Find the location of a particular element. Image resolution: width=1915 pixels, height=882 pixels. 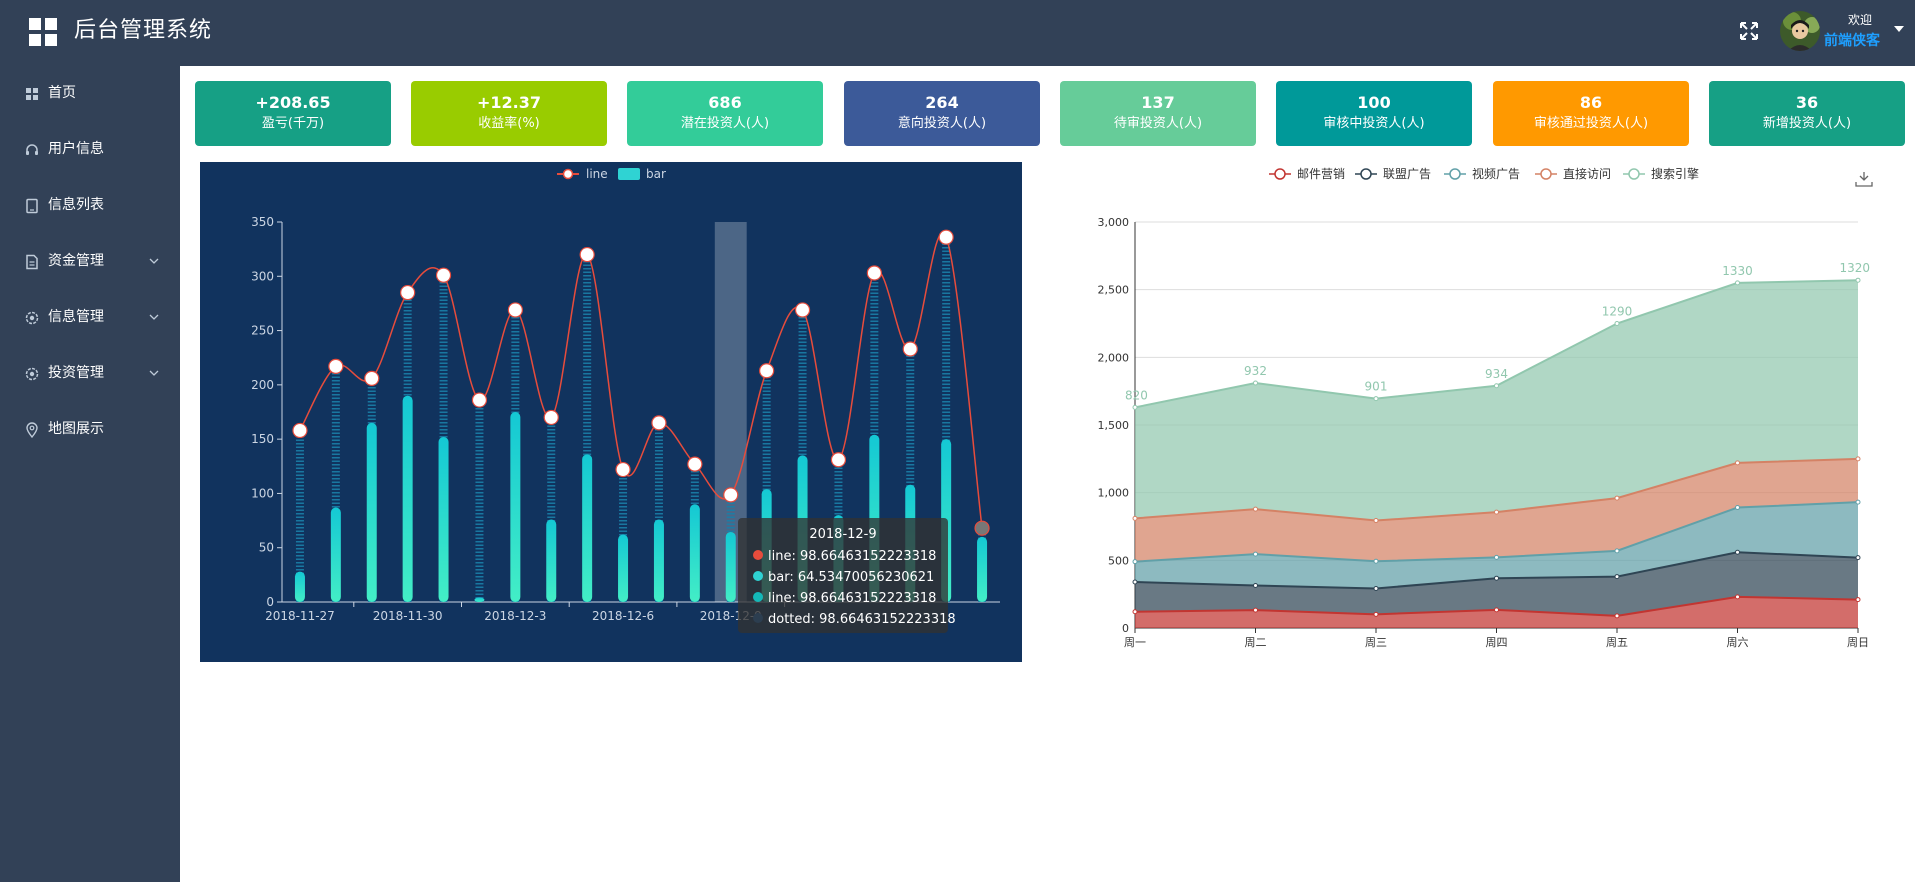

caret-down-icon is located at coordinates (1899, 29).